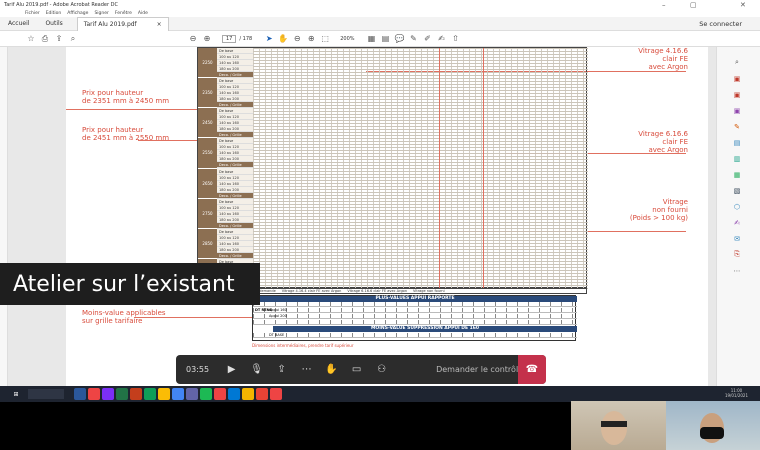 The height and width of the screenshot is (450, 760). I want to click on tool-create-pdf-icon: ▣, so click(737, 94).